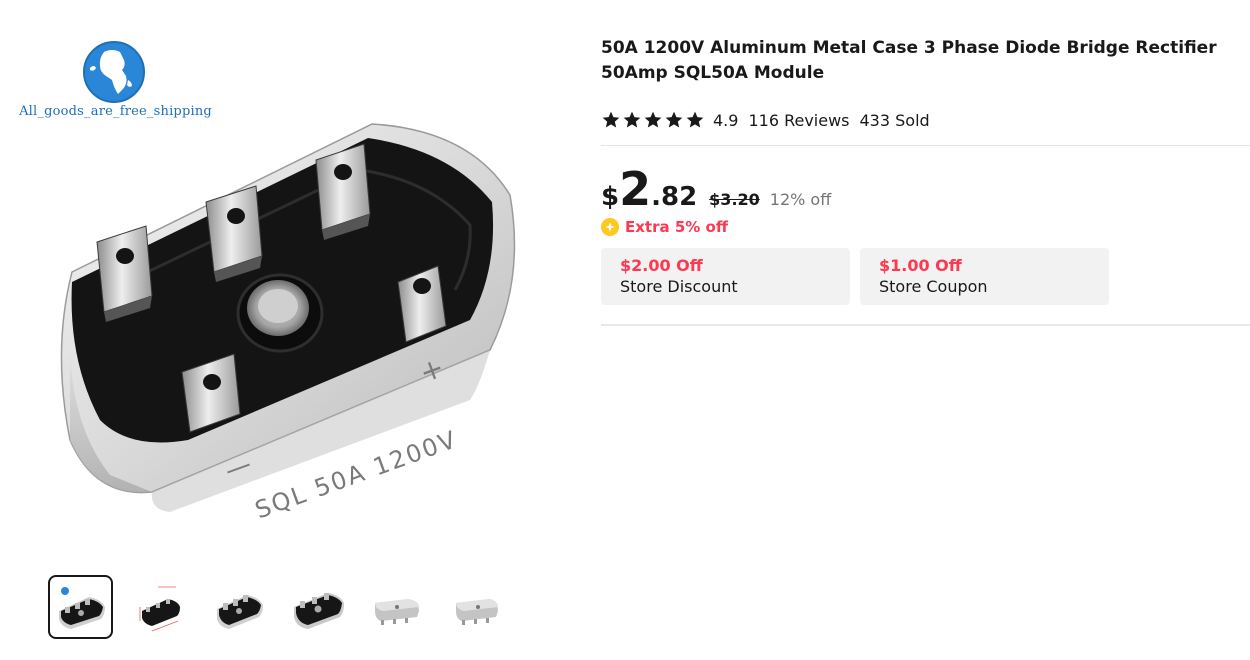 The width and height of the screenshot is (1250, 660). I want to click on discount-percent: 12% off, so click(800, 199).